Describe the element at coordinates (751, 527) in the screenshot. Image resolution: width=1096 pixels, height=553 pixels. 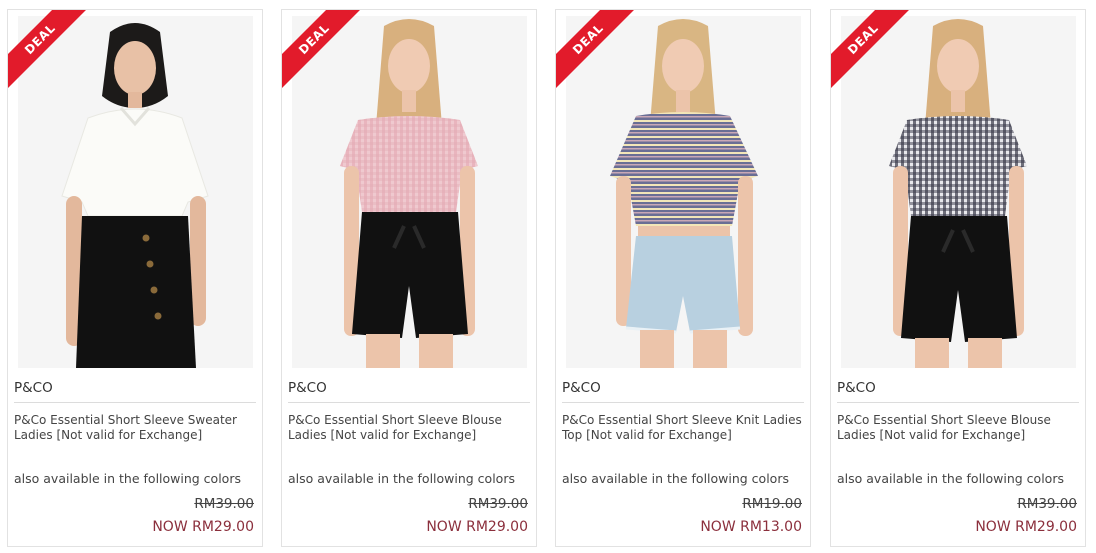
I see `sale-price: NOW RM13.00` at that location.